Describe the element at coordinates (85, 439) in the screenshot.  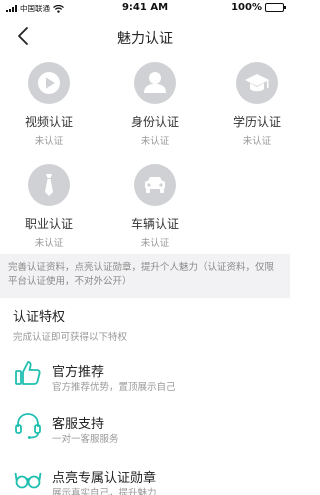
I see `privilege-desc: 一对一客服服务` at that location.